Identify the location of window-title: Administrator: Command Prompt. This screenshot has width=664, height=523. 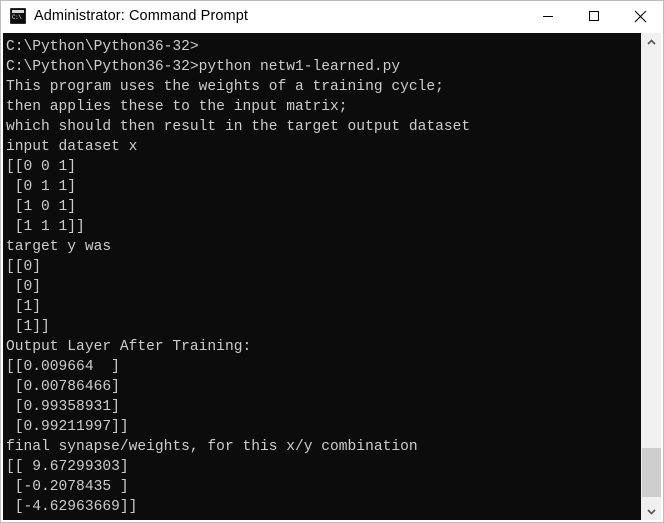
(141, 16).